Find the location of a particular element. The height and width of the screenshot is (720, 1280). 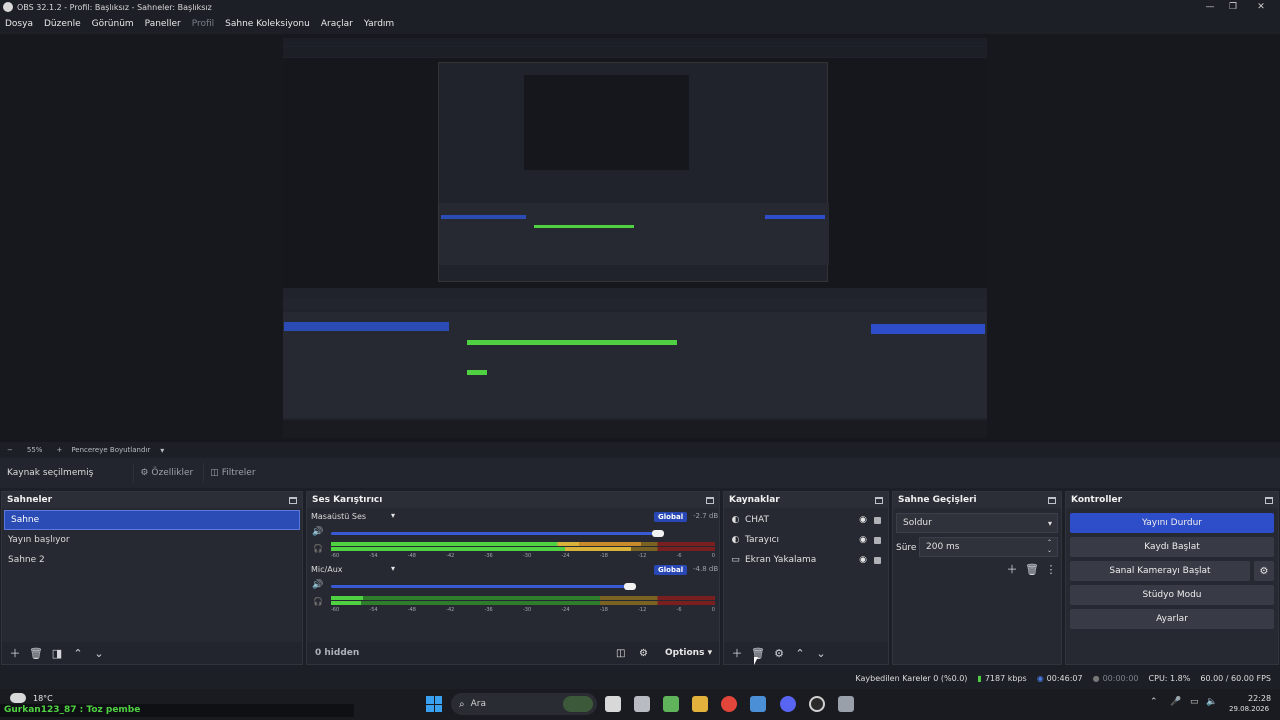

stop-streaming-button: Yayını Durdur is located at coordinates (1172, 523).